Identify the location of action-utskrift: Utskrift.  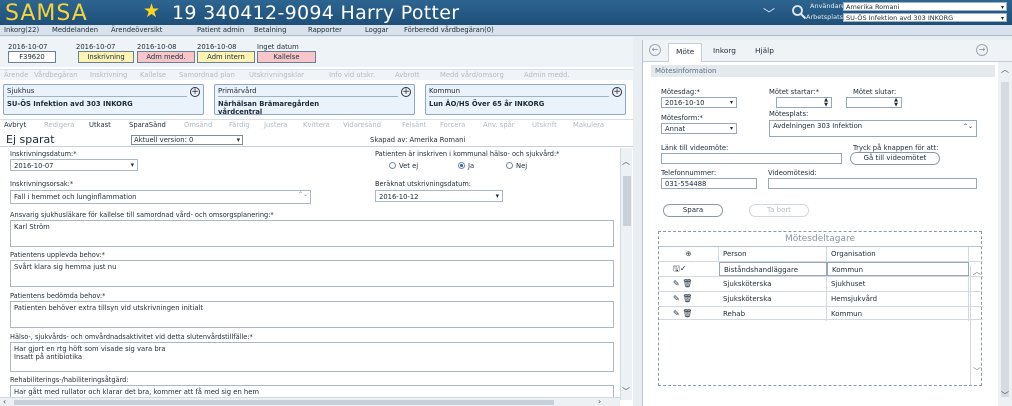
(544, 125).